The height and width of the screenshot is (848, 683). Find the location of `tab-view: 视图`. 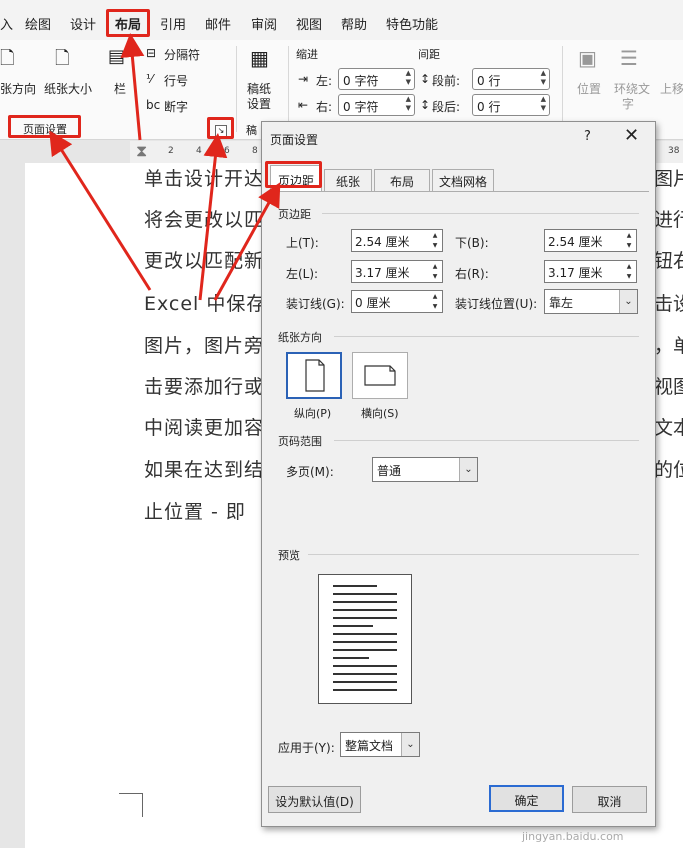

tab-view: 视图 is located at coordinates (309, 23).